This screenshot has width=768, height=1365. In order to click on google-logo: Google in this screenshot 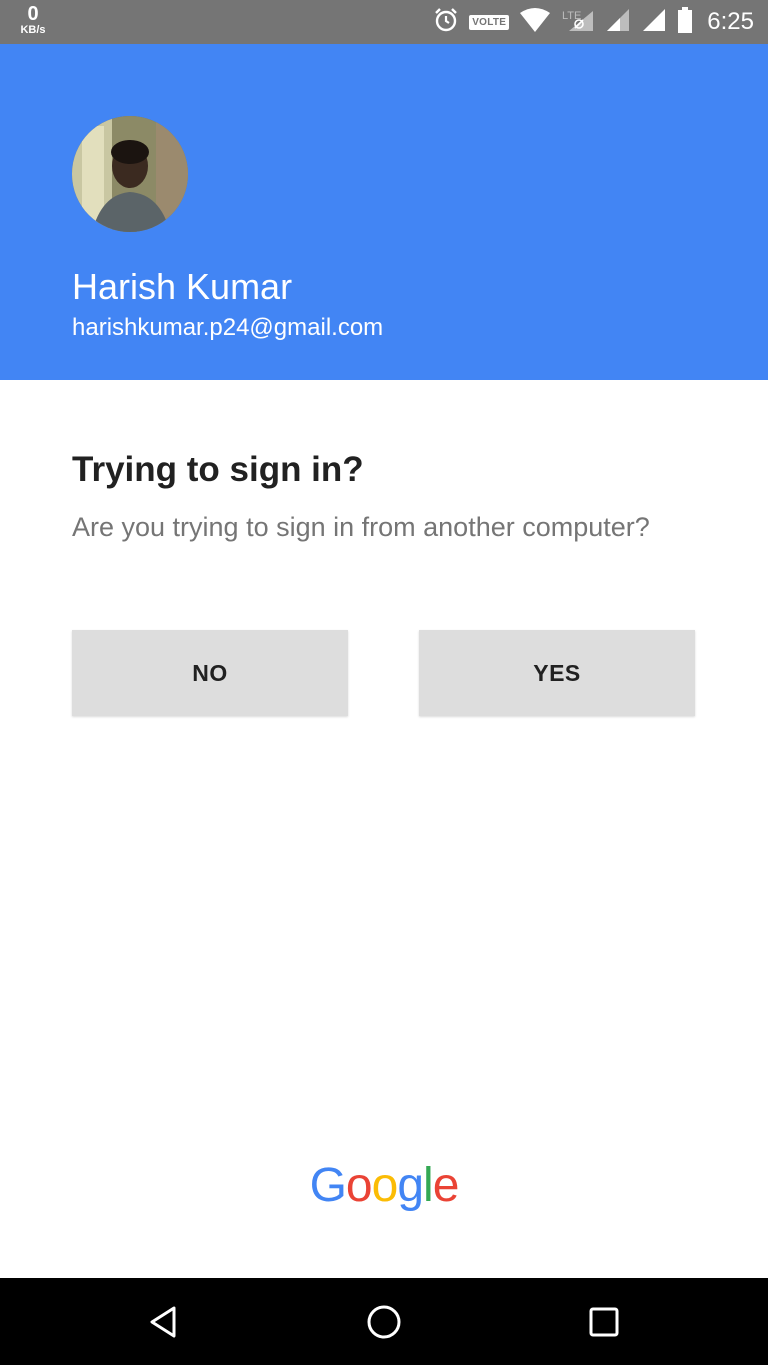, I will do `click(384, 1185)`.